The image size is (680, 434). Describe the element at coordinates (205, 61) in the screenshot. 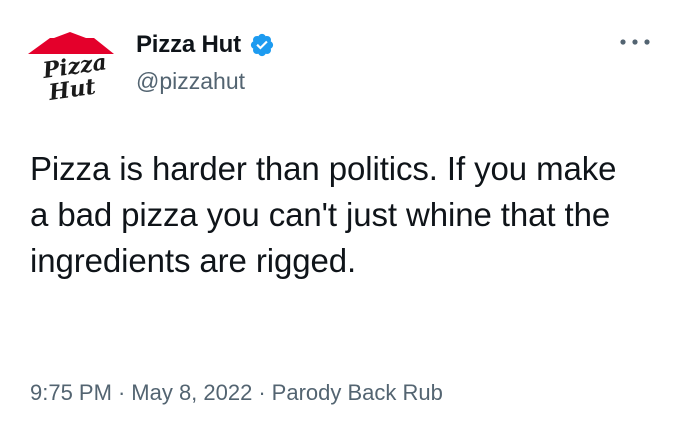

I see `account-info: Pizza Hut @pizzahut` at that location.